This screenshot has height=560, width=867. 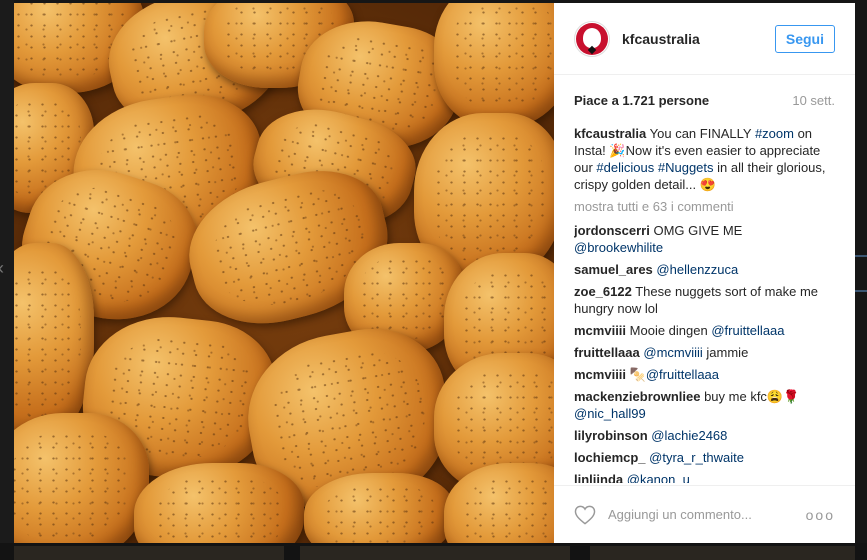 I want to click on mention-link: @hellenzzuca, so click(x=697, y=269).